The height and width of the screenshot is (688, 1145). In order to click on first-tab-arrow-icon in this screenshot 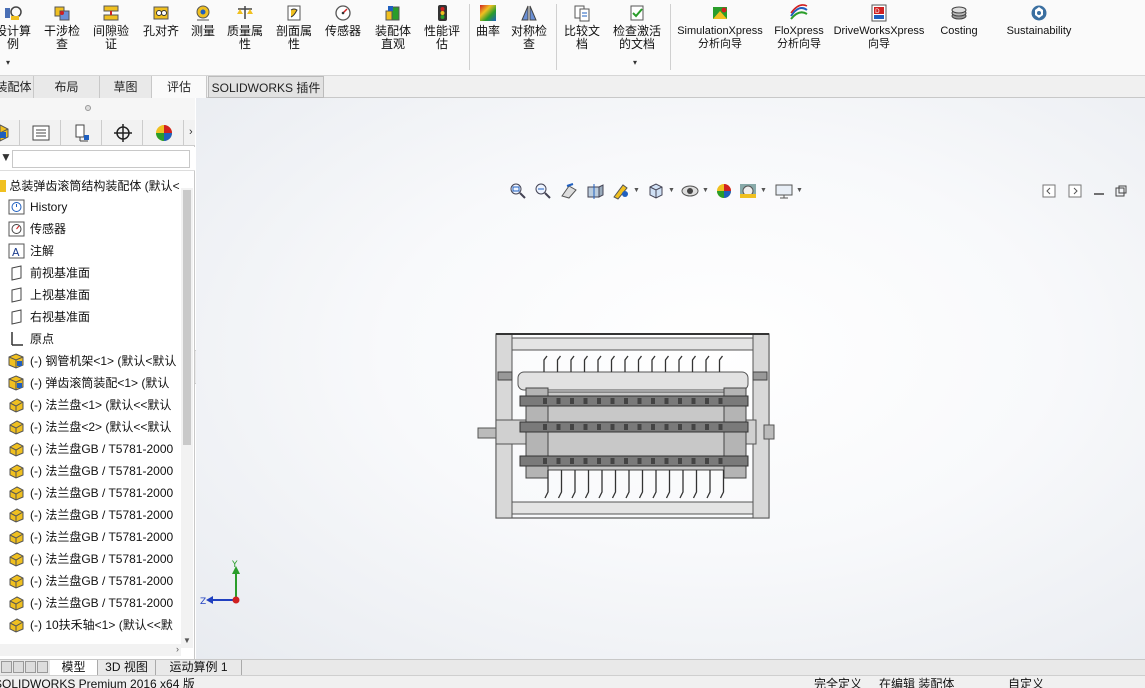, I will do `click(6, 667)`.